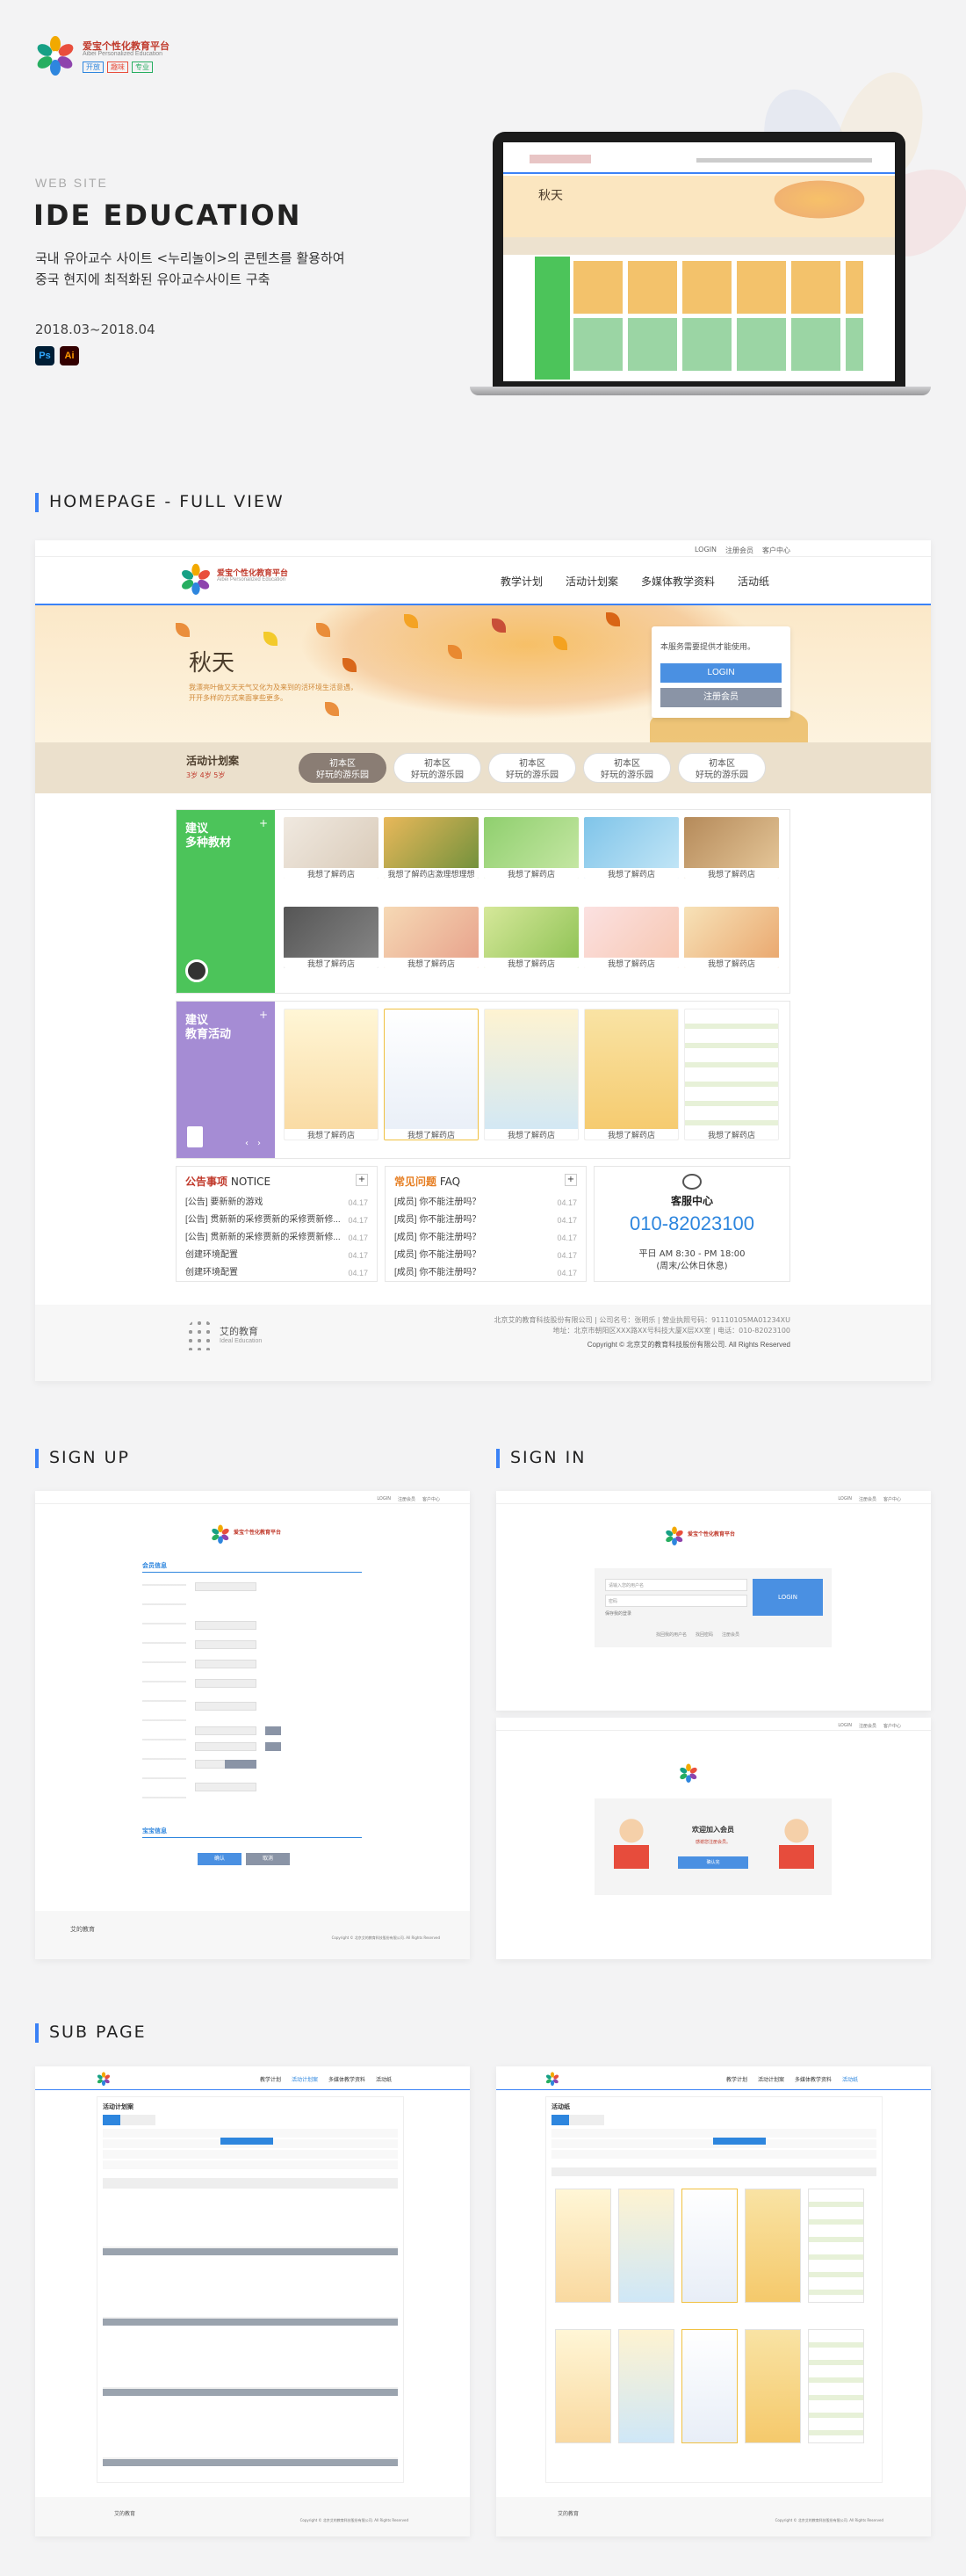 The image size is (966, 2576). What do you see at coordinates (672, 1635) in the screenshot?
I see `find-id-link: 找回我的用户名` at bounding box center [672, 1635].